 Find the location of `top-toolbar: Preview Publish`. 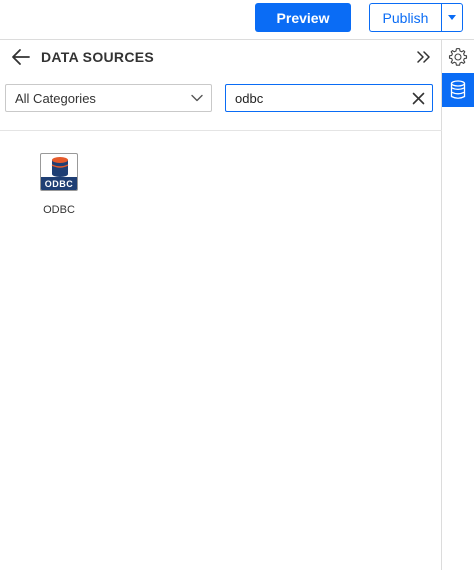

top-toolbar: Preview Publish is located at coordinates (237, 20).